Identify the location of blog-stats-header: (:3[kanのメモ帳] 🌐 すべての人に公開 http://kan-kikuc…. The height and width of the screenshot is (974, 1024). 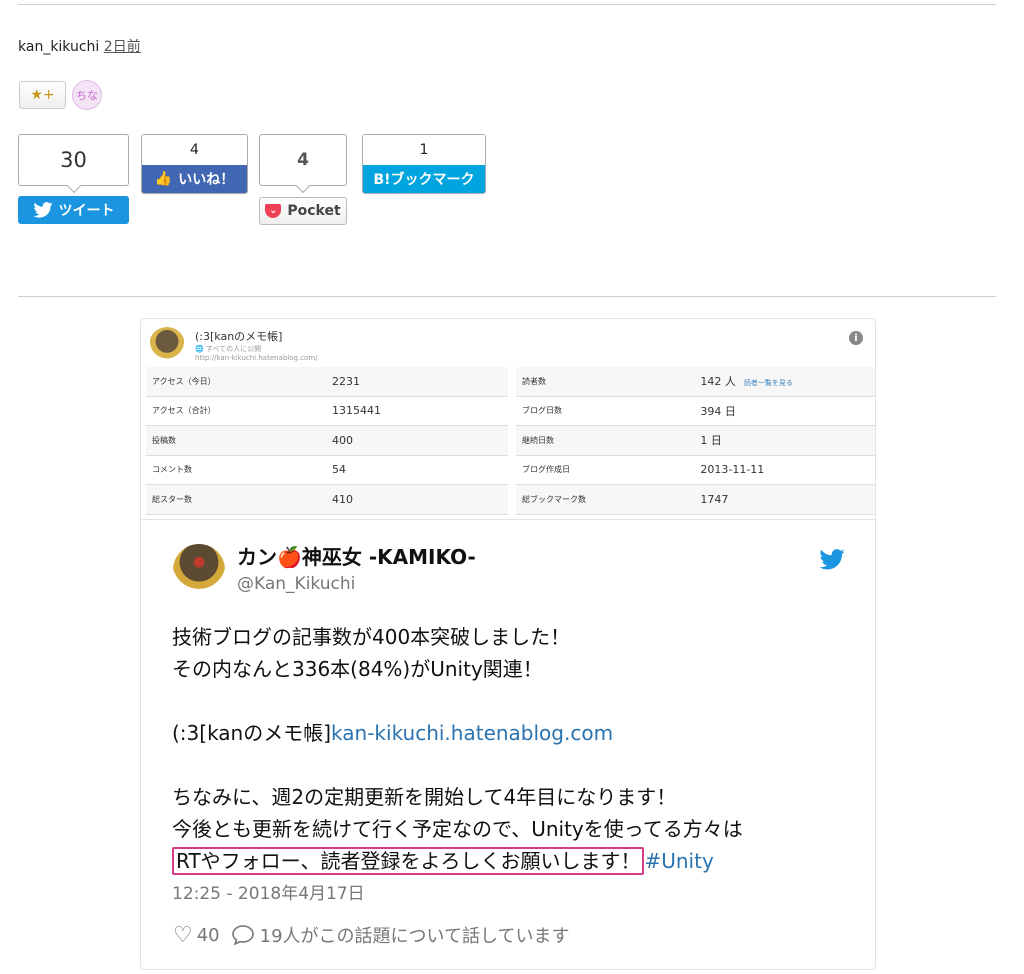
(233, 345).